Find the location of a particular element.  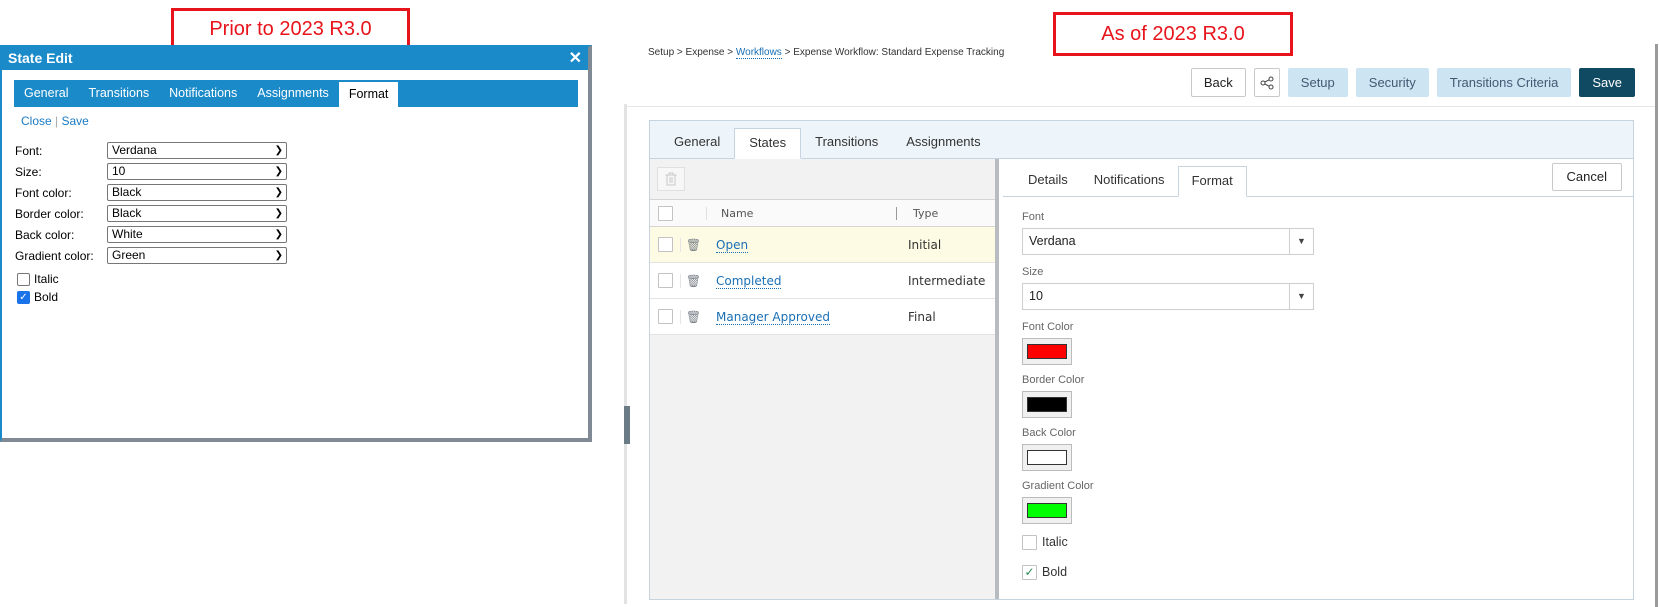

table-row: 🗑 Manager Approved Final is located at coordinates (822, 317).